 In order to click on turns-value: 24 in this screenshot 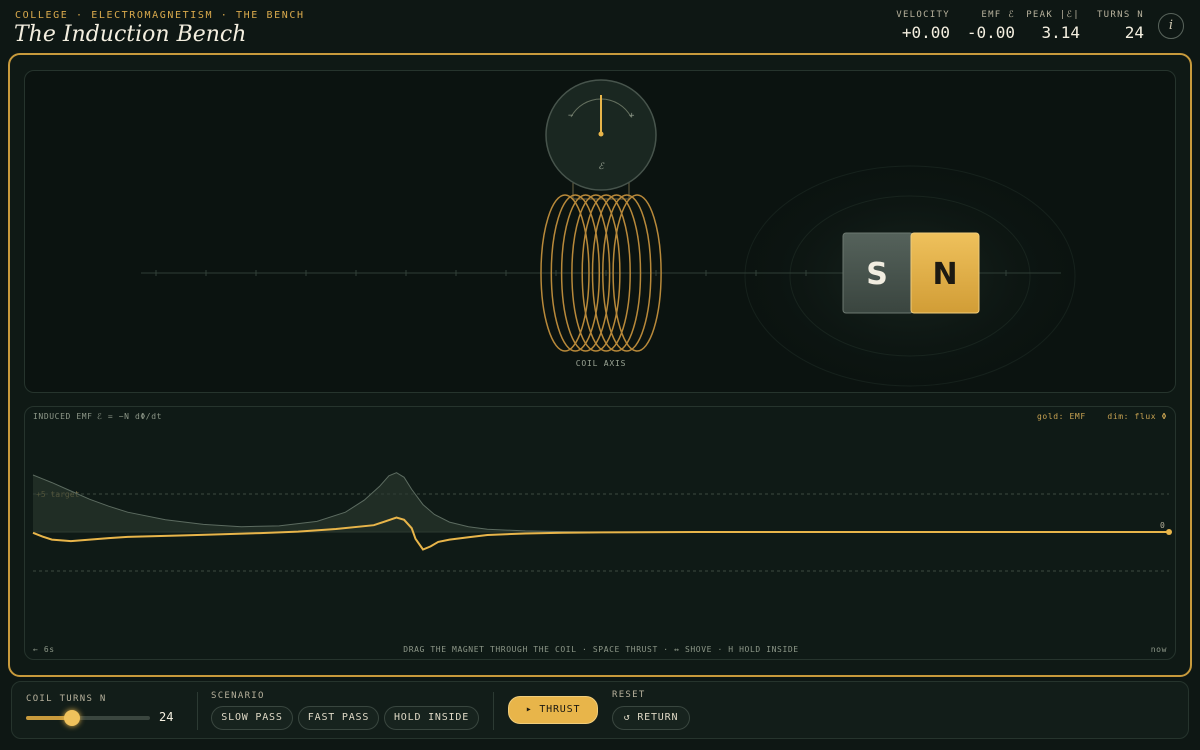, I will do `click(166, 717)`.